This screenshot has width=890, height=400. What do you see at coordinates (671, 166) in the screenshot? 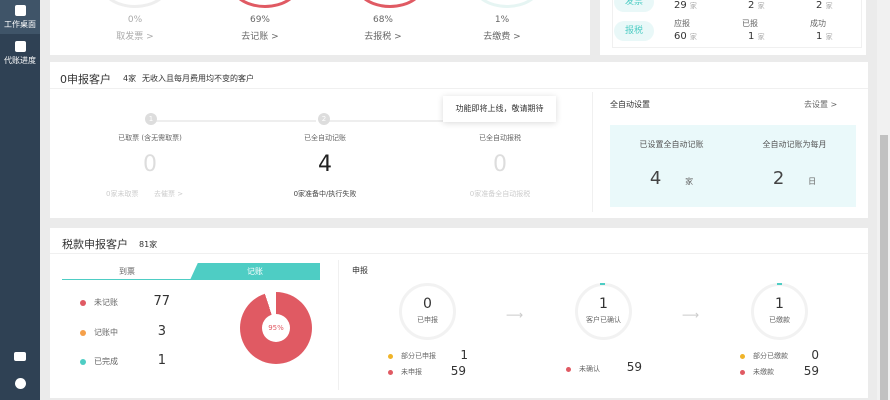
I see `auto-bookkeeping-box: 已设置全自动记账 4 家` at bounding box center [671, 166].